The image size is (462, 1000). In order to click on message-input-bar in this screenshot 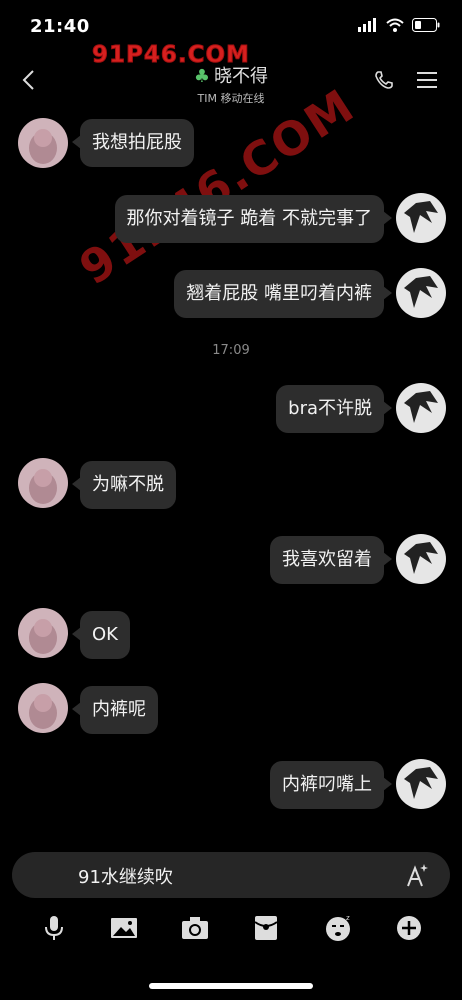, I will do `click(231, 876)`.